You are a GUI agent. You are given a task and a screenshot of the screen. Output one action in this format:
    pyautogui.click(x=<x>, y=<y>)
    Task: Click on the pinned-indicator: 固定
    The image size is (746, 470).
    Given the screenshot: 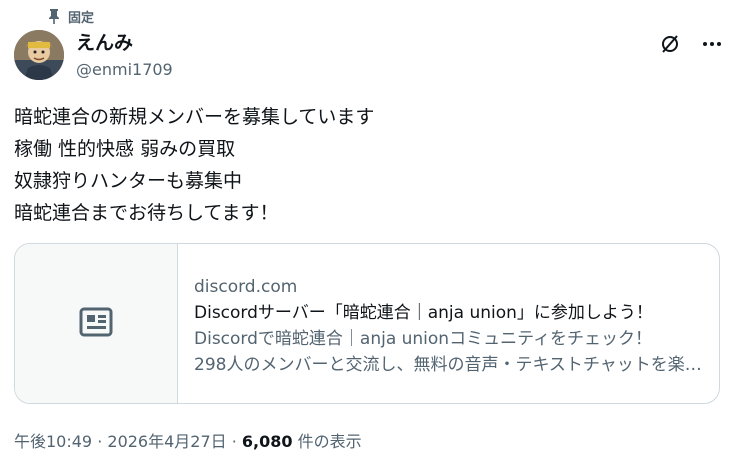 What is the action you would take?
    pyautogui.click(x=70, y=16)
    